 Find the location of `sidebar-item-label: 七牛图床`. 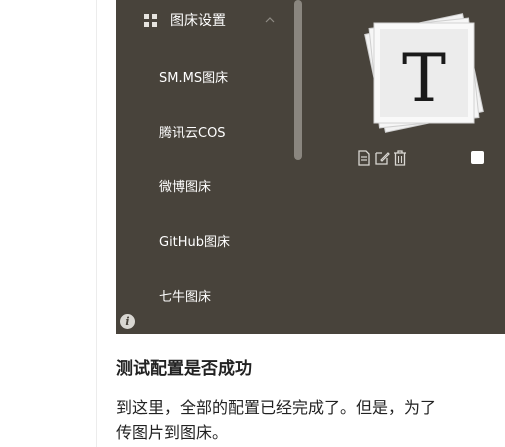

sidebar-item-label: 七牛图床 is located at coordinates (185, 297).